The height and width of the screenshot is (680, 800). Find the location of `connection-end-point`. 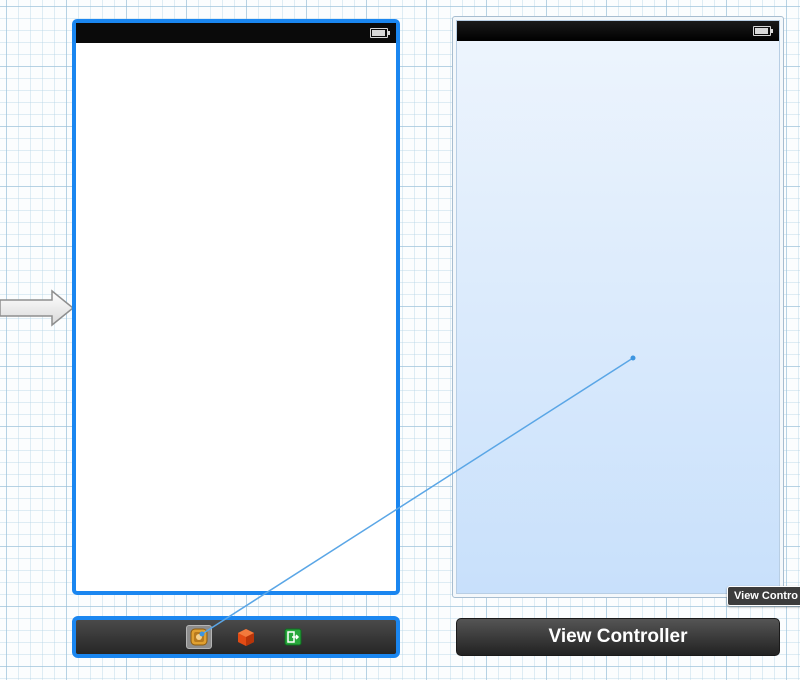

connection-end-point is located at coordinates (633, 358).